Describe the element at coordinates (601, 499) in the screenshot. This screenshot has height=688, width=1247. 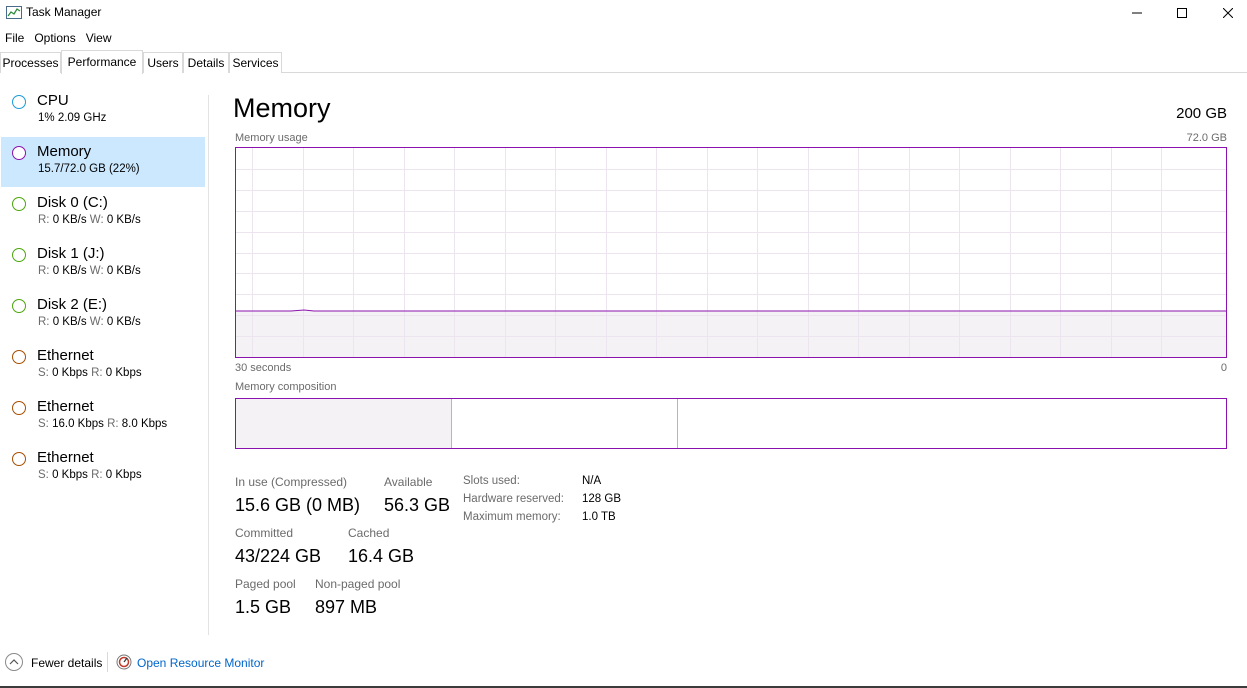
I see `hardware-reserved-value: 128 GB` at that location.